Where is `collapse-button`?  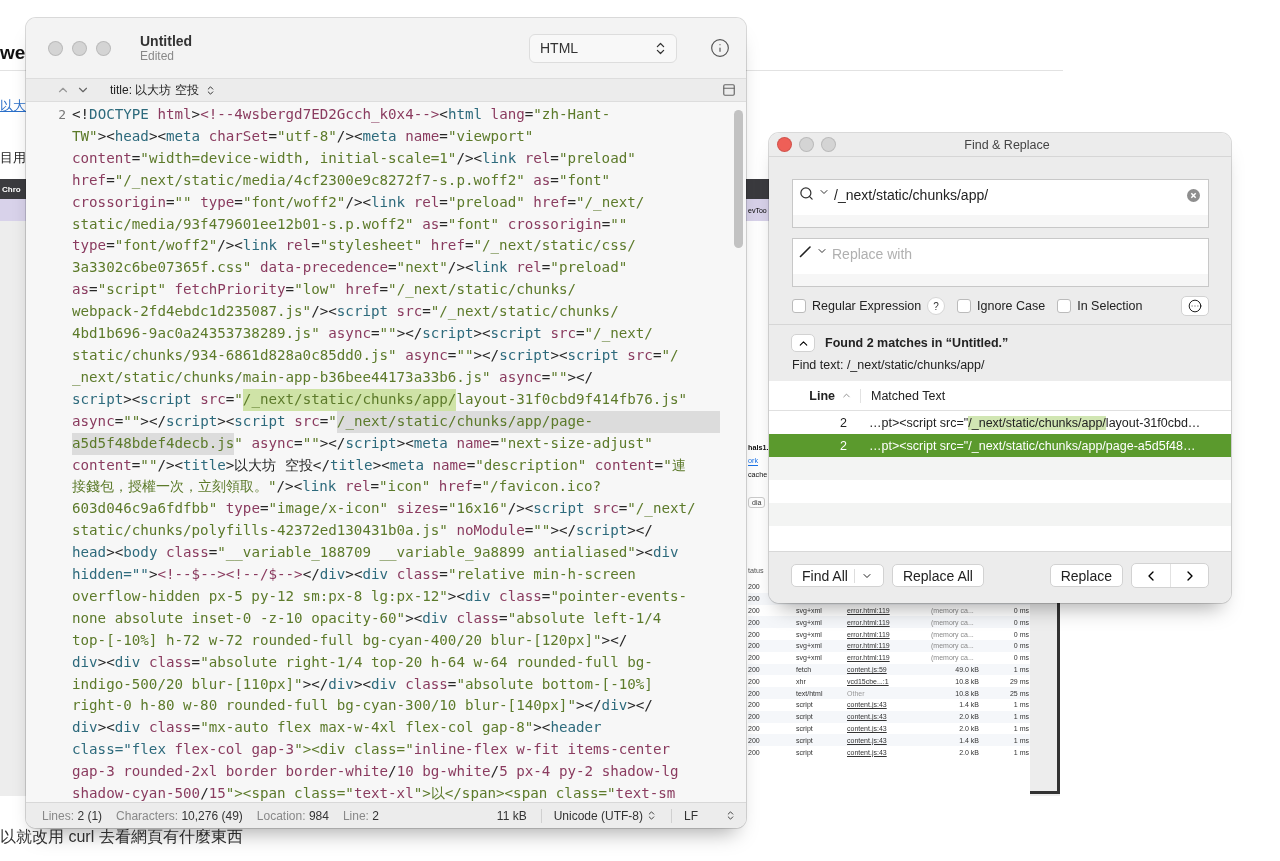 collapse-button is located at coordinates (803, 343).